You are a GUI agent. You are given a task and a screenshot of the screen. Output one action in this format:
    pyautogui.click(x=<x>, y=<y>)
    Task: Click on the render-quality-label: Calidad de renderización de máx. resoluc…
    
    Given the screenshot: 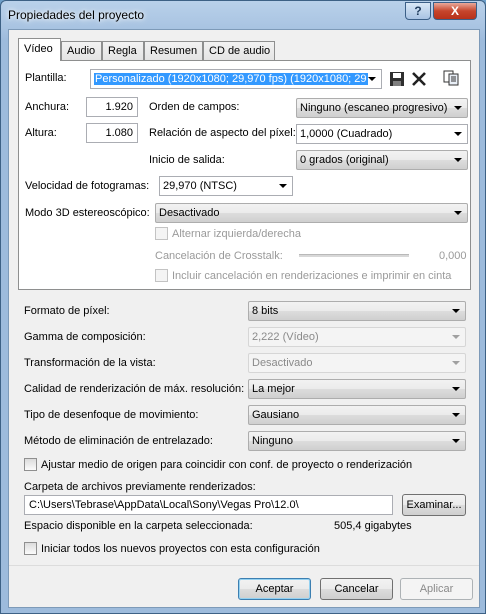 What is the action you would take?
    pyautogui.click(x=134, y=389)
    